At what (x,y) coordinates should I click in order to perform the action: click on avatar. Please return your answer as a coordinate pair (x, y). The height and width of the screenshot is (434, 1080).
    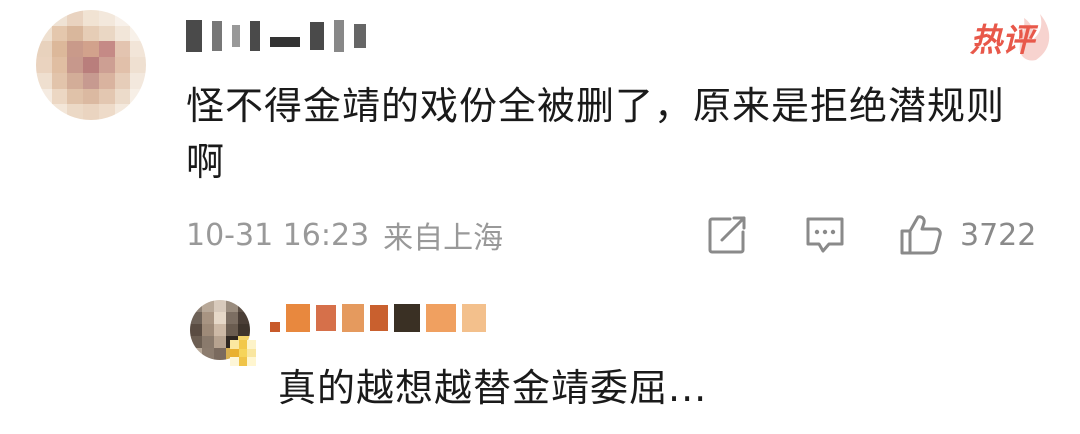
    Looking at the image, I should click on (91, 65).